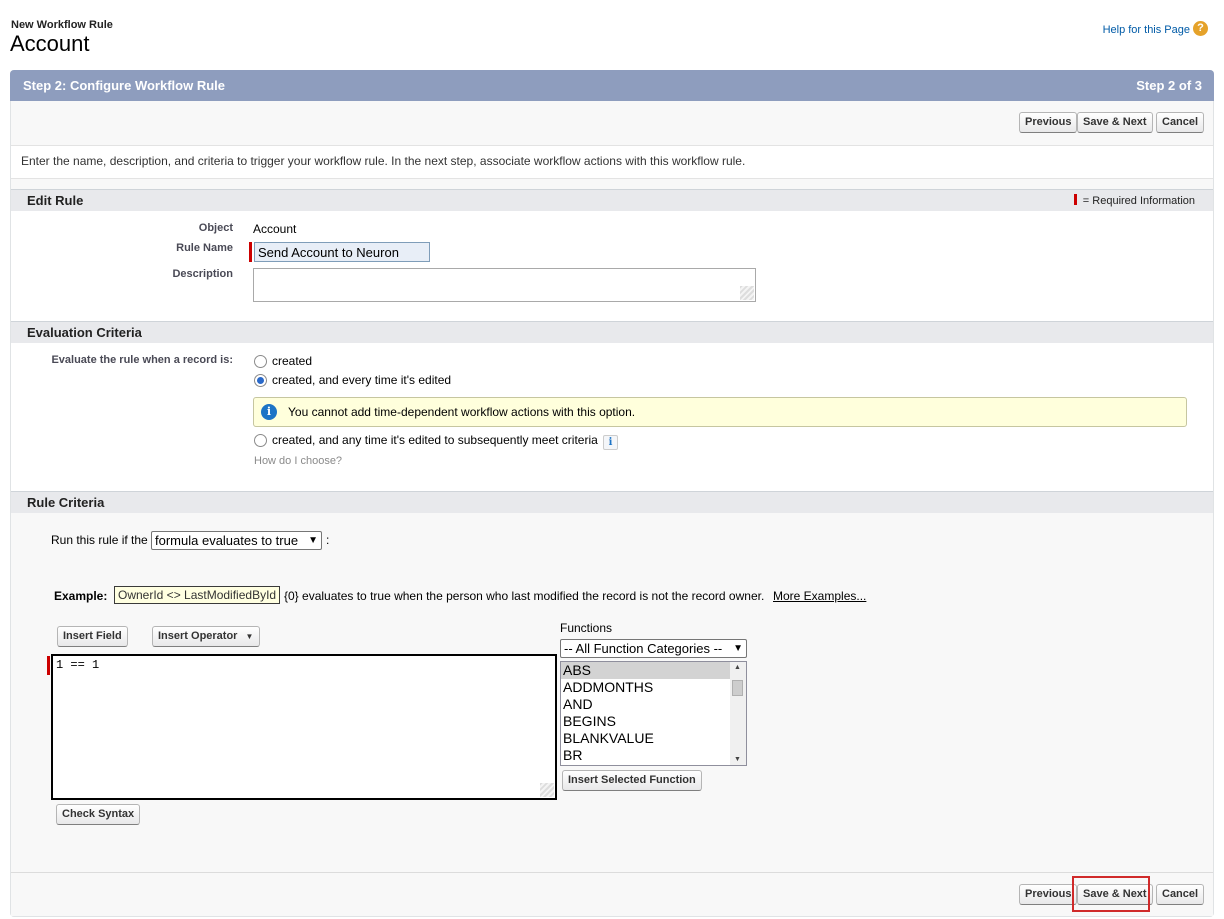 The height and width of the screenshot is (919, 1224). Describe the element at coordinates (197, 595) in the screenshot. I see `example-formula: OwnerId <> LastModifiedById` at that location.